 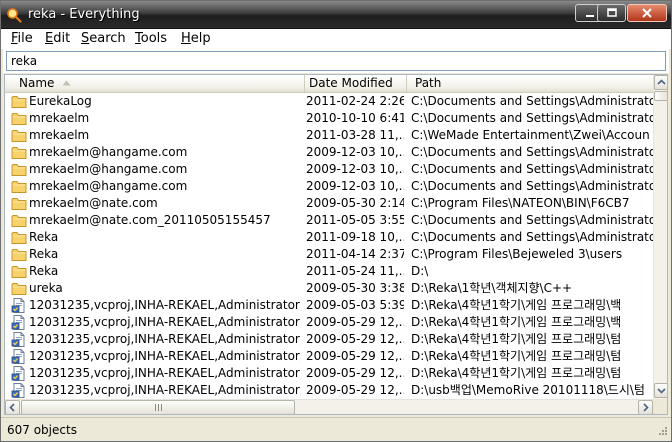 I want to click on row-name: mrekaelm, so click(x=59, y=135).